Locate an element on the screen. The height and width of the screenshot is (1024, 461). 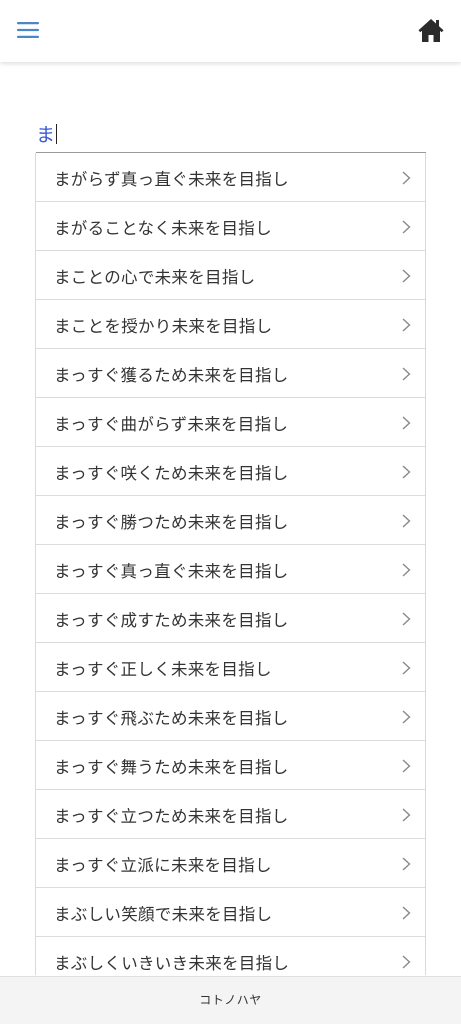
suggestion-item: まぶしい笑顔で未来を目指し is located at coordinates (230, 912).